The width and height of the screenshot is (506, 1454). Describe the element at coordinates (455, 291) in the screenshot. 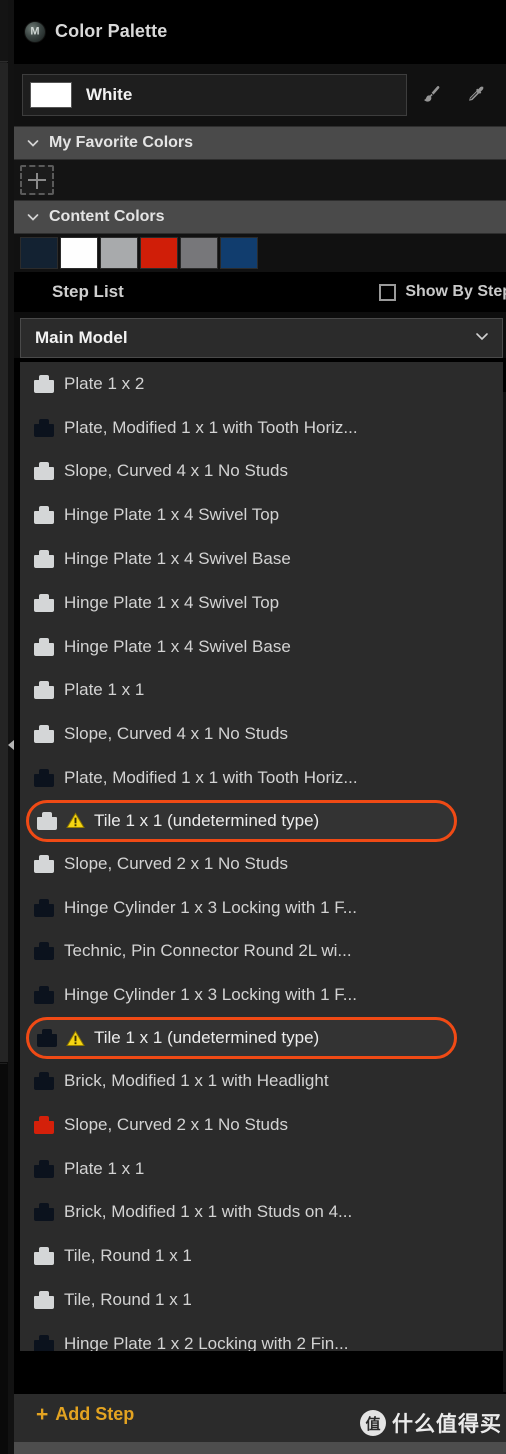

I see `show-by-step-label: Show By Step` at that location.